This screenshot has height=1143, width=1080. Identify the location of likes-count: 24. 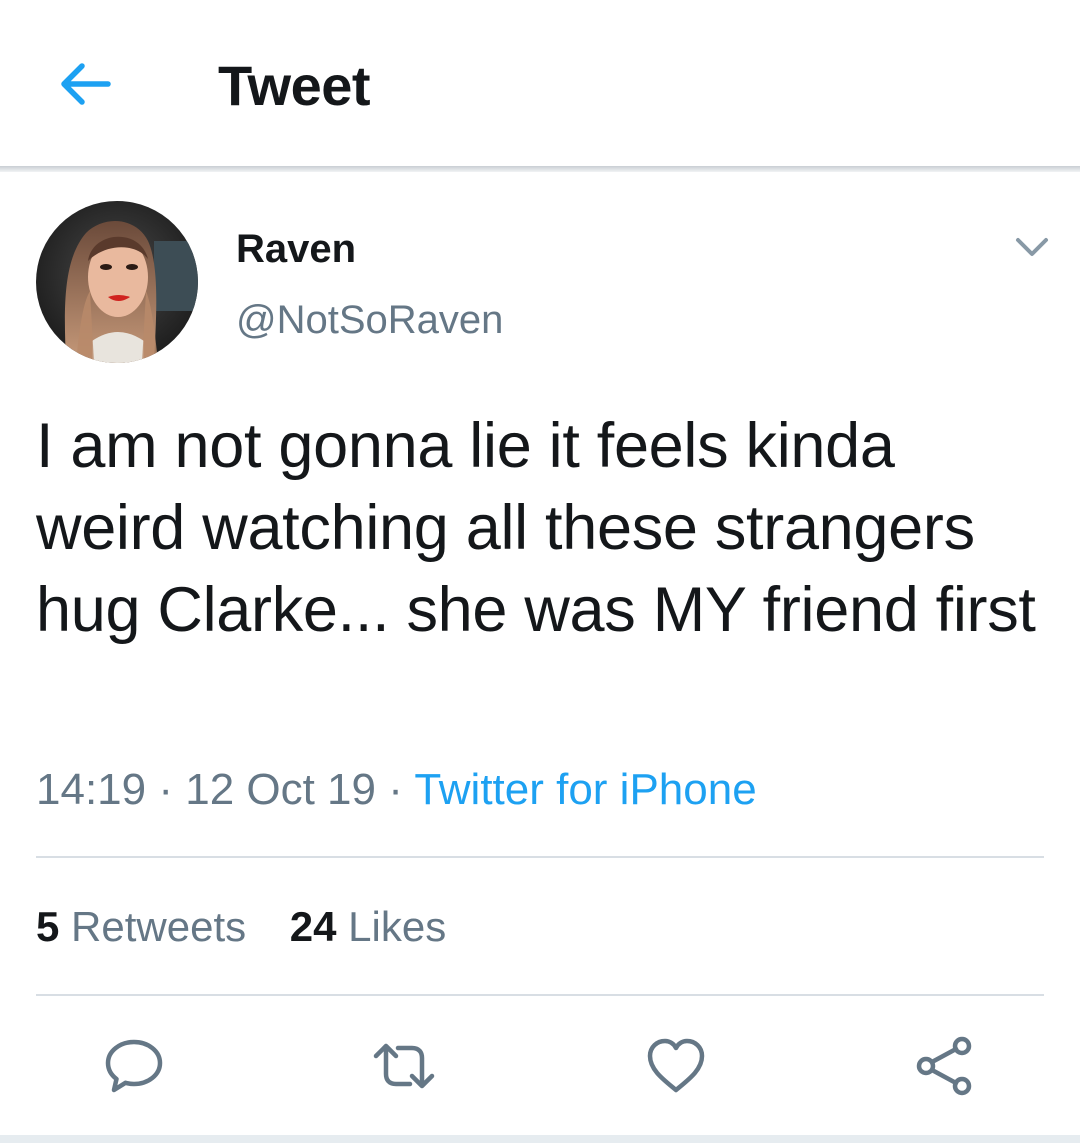
(313, 926).